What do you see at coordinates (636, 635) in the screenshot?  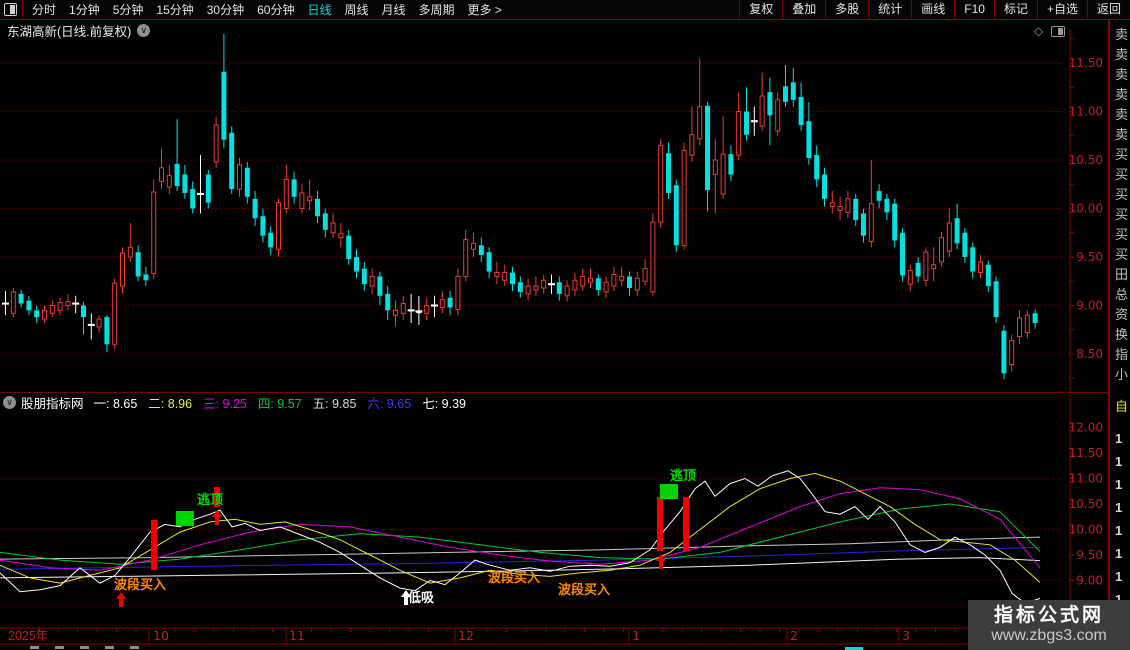 I see `svg-text: 1` at bounding box center [636, 635].